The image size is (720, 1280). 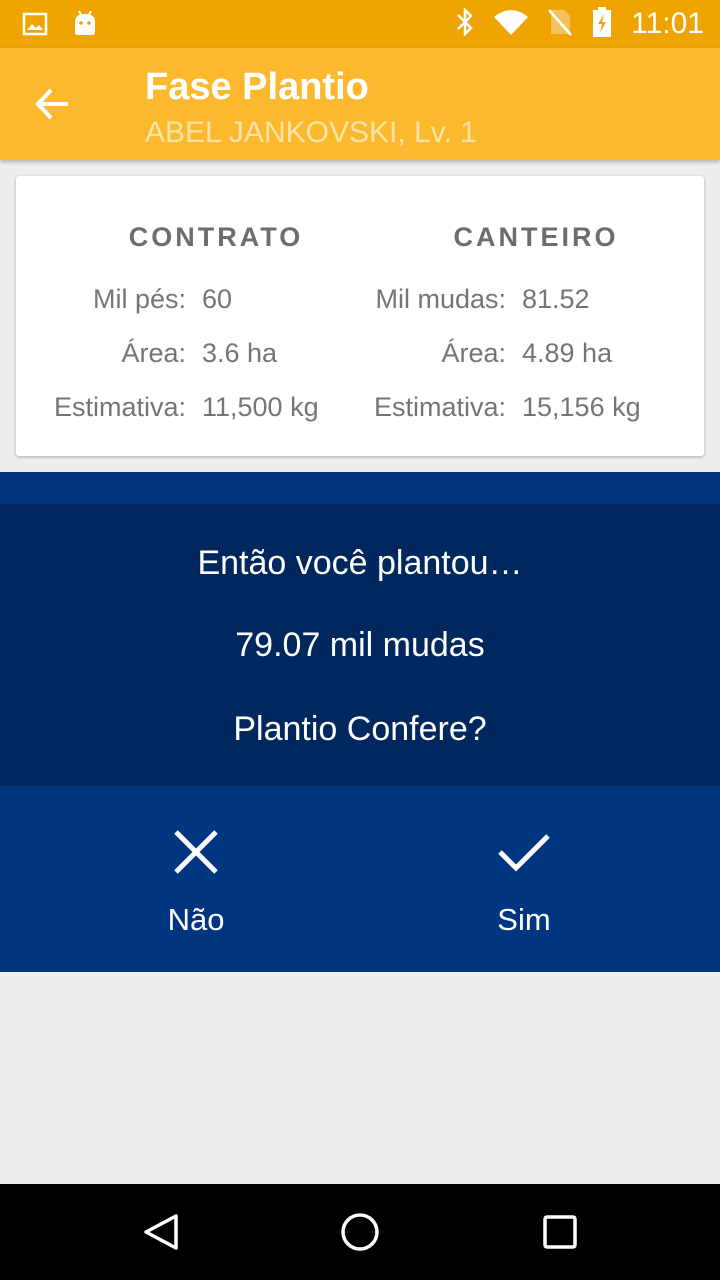 What do you see at coordinates (311, 132) in the screenshot?
I see `page-subtitle: ABEL JANKOVSKI, Lv. 1` at bounding box center [311, 132].